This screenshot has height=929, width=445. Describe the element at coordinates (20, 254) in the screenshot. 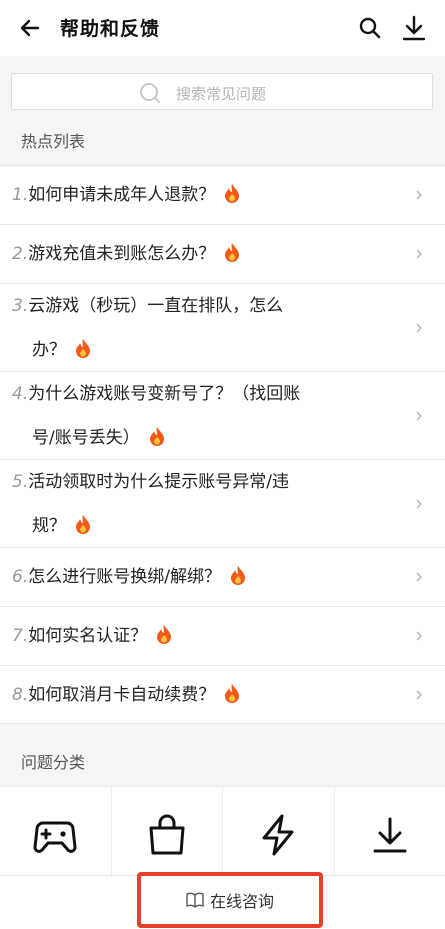

I see `item-number: 2.` at that location.